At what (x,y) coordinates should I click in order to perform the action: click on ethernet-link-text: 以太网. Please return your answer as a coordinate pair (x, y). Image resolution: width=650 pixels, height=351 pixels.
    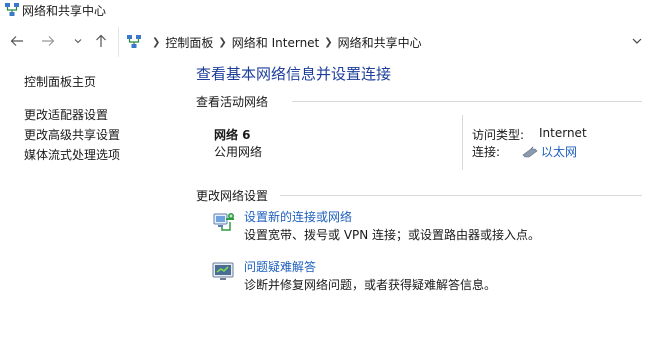
    Looking at the image, I should click on (559, 151).